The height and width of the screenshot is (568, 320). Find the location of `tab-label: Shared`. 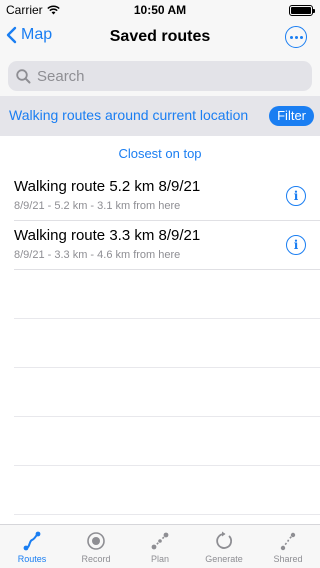

tab-label: Shared is located at coordinates (288, 559).